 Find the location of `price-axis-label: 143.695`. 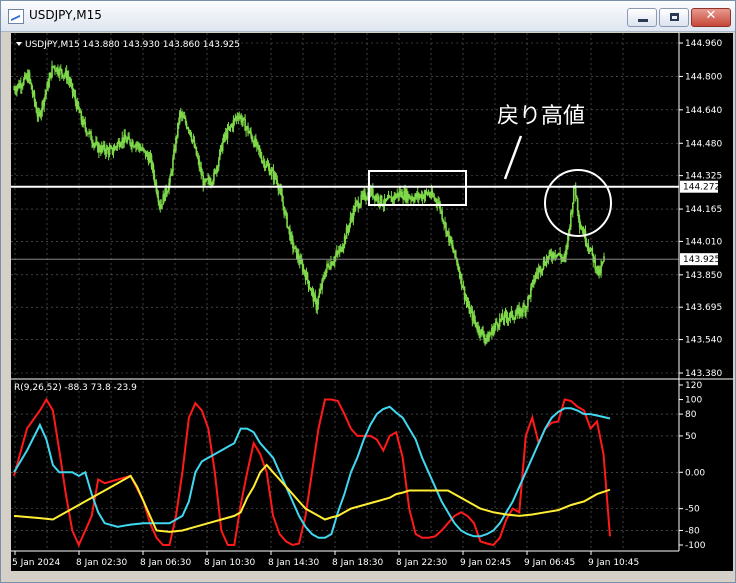

price-axis-label: 143.695 is located at coordinates (703, 308).